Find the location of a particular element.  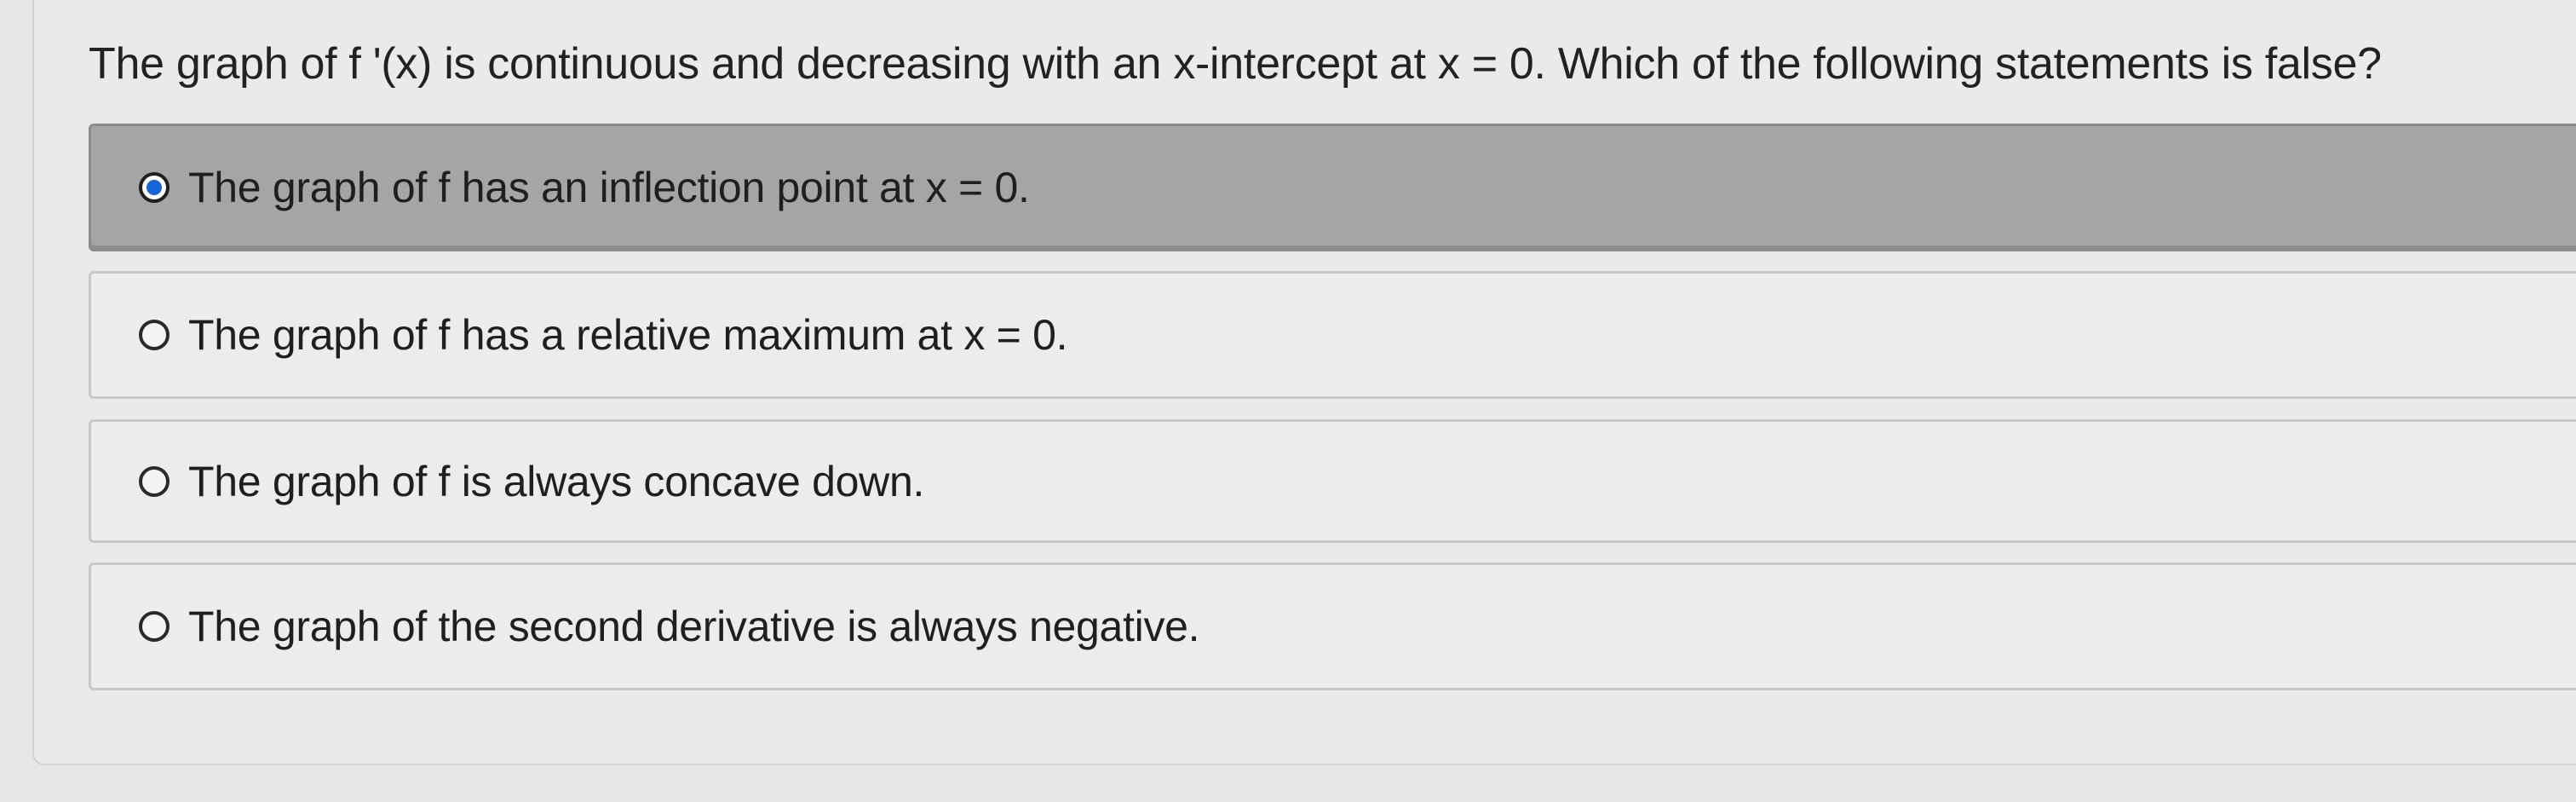

radio-dot is located at coordinates (154, 187).